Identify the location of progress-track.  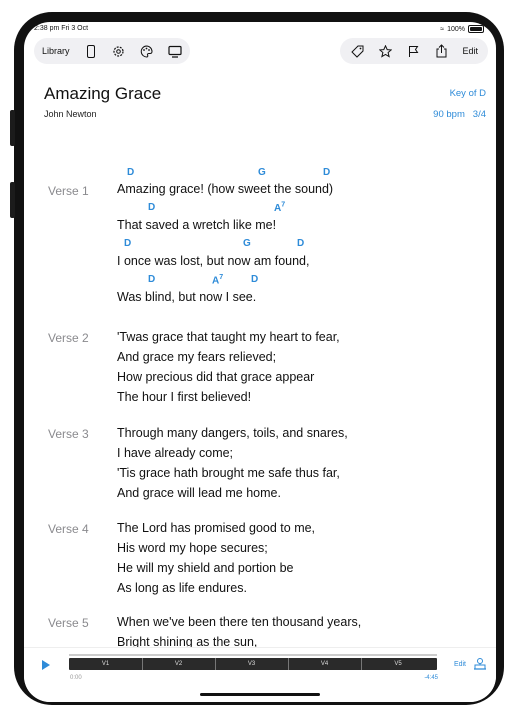
(253, 655).